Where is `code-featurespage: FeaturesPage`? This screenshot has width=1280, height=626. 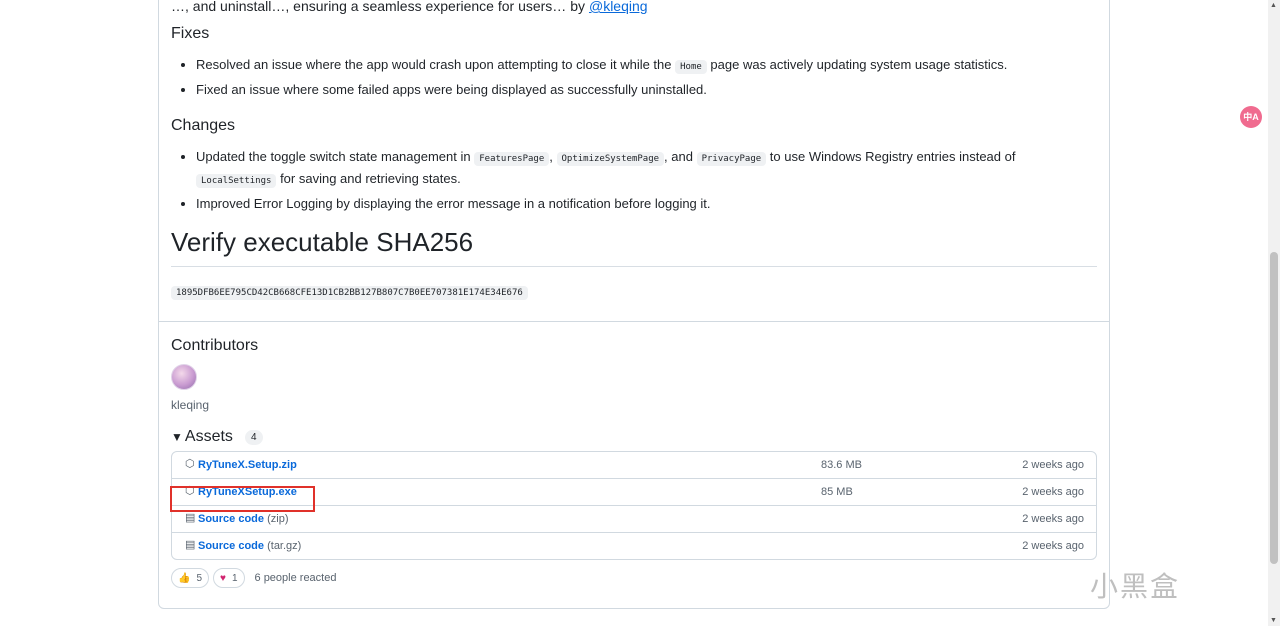
code-featurespage: FeaturesPage is located at coordinates (512, 159).